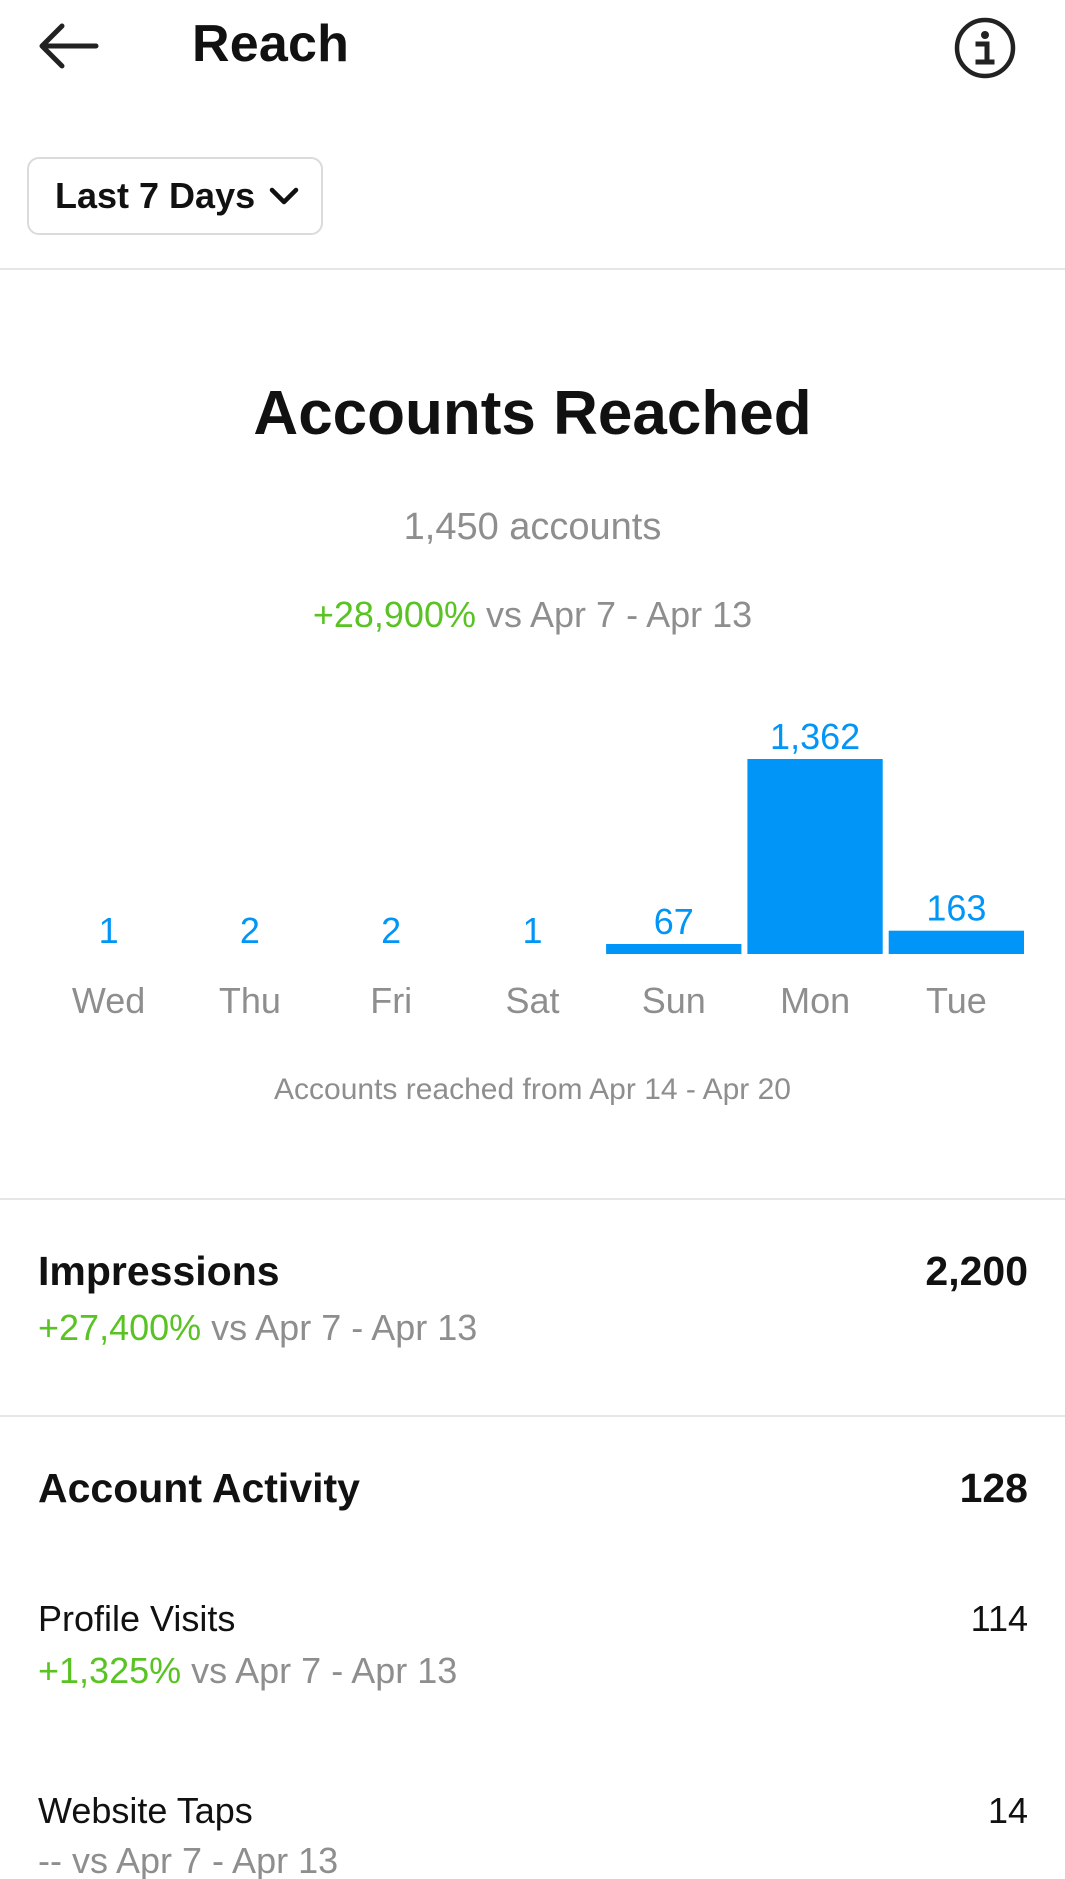 This screenshot has width=1065, height=1879. Describe the element at coordinates (674, 921) in the screenshot. I see `bar-value-label: 67` at that location.